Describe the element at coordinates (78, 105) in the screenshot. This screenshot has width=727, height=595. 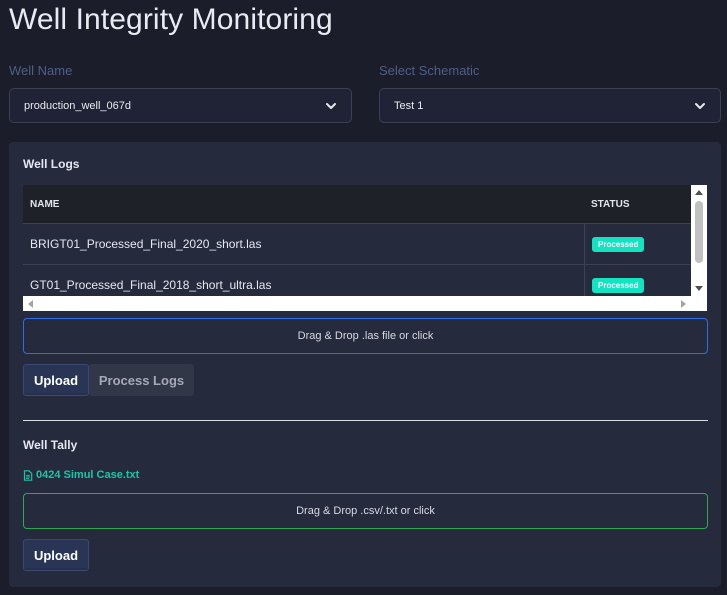
I see `well-name-value: production_well_067d` at that location.